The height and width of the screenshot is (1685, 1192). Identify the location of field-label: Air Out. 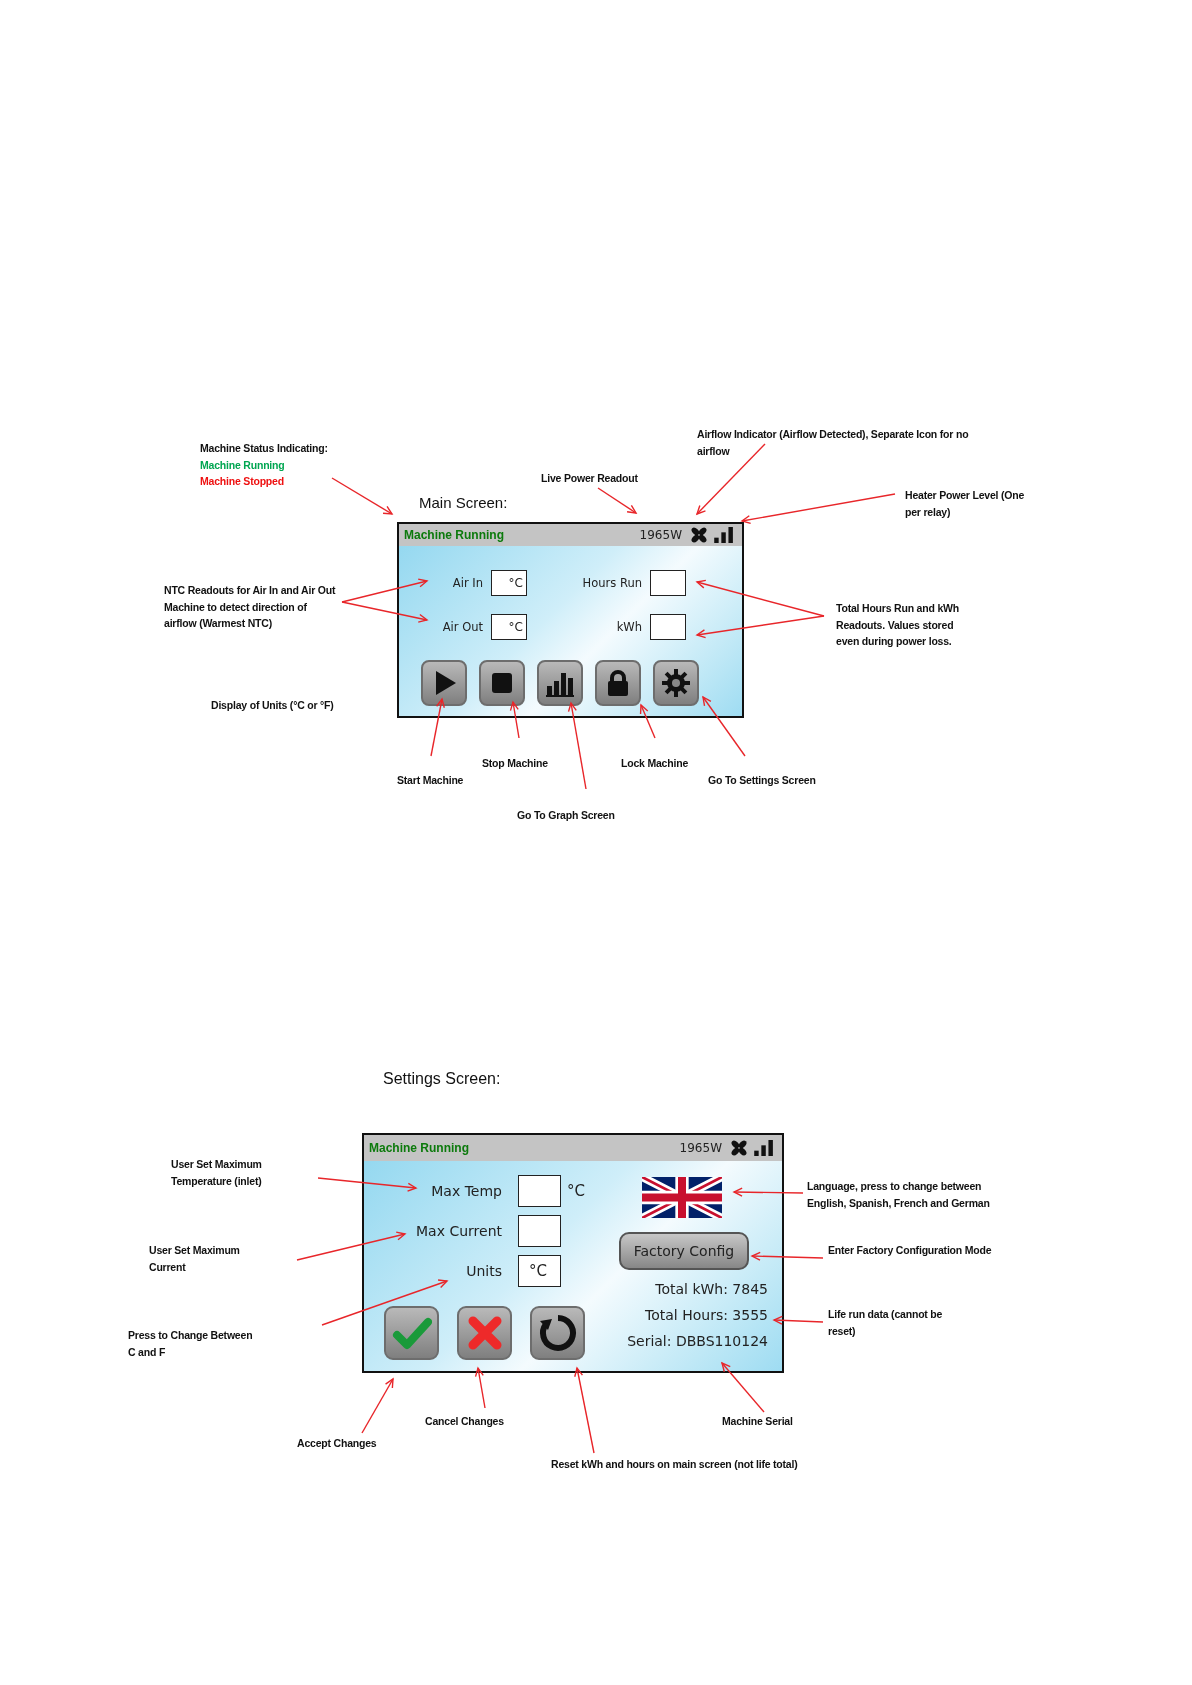
(462, 627).